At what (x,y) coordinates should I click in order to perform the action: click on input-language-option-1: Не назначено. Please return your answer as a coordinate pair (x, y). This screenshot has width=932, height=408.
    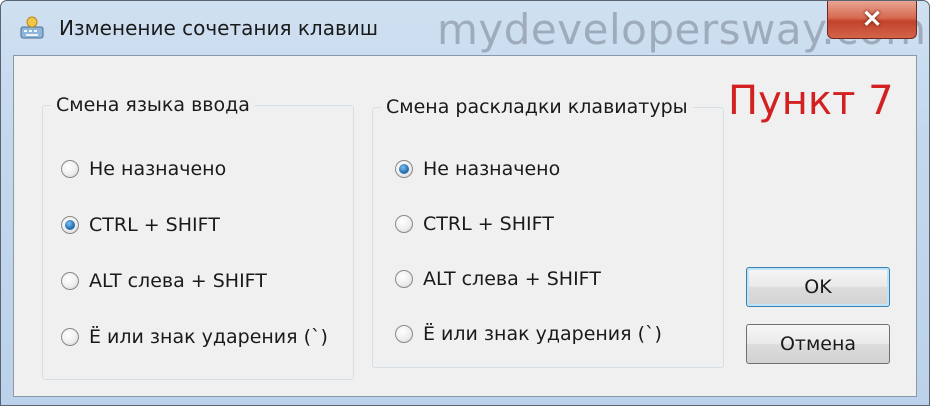
    Looking at the image, I should click on (143, 169).